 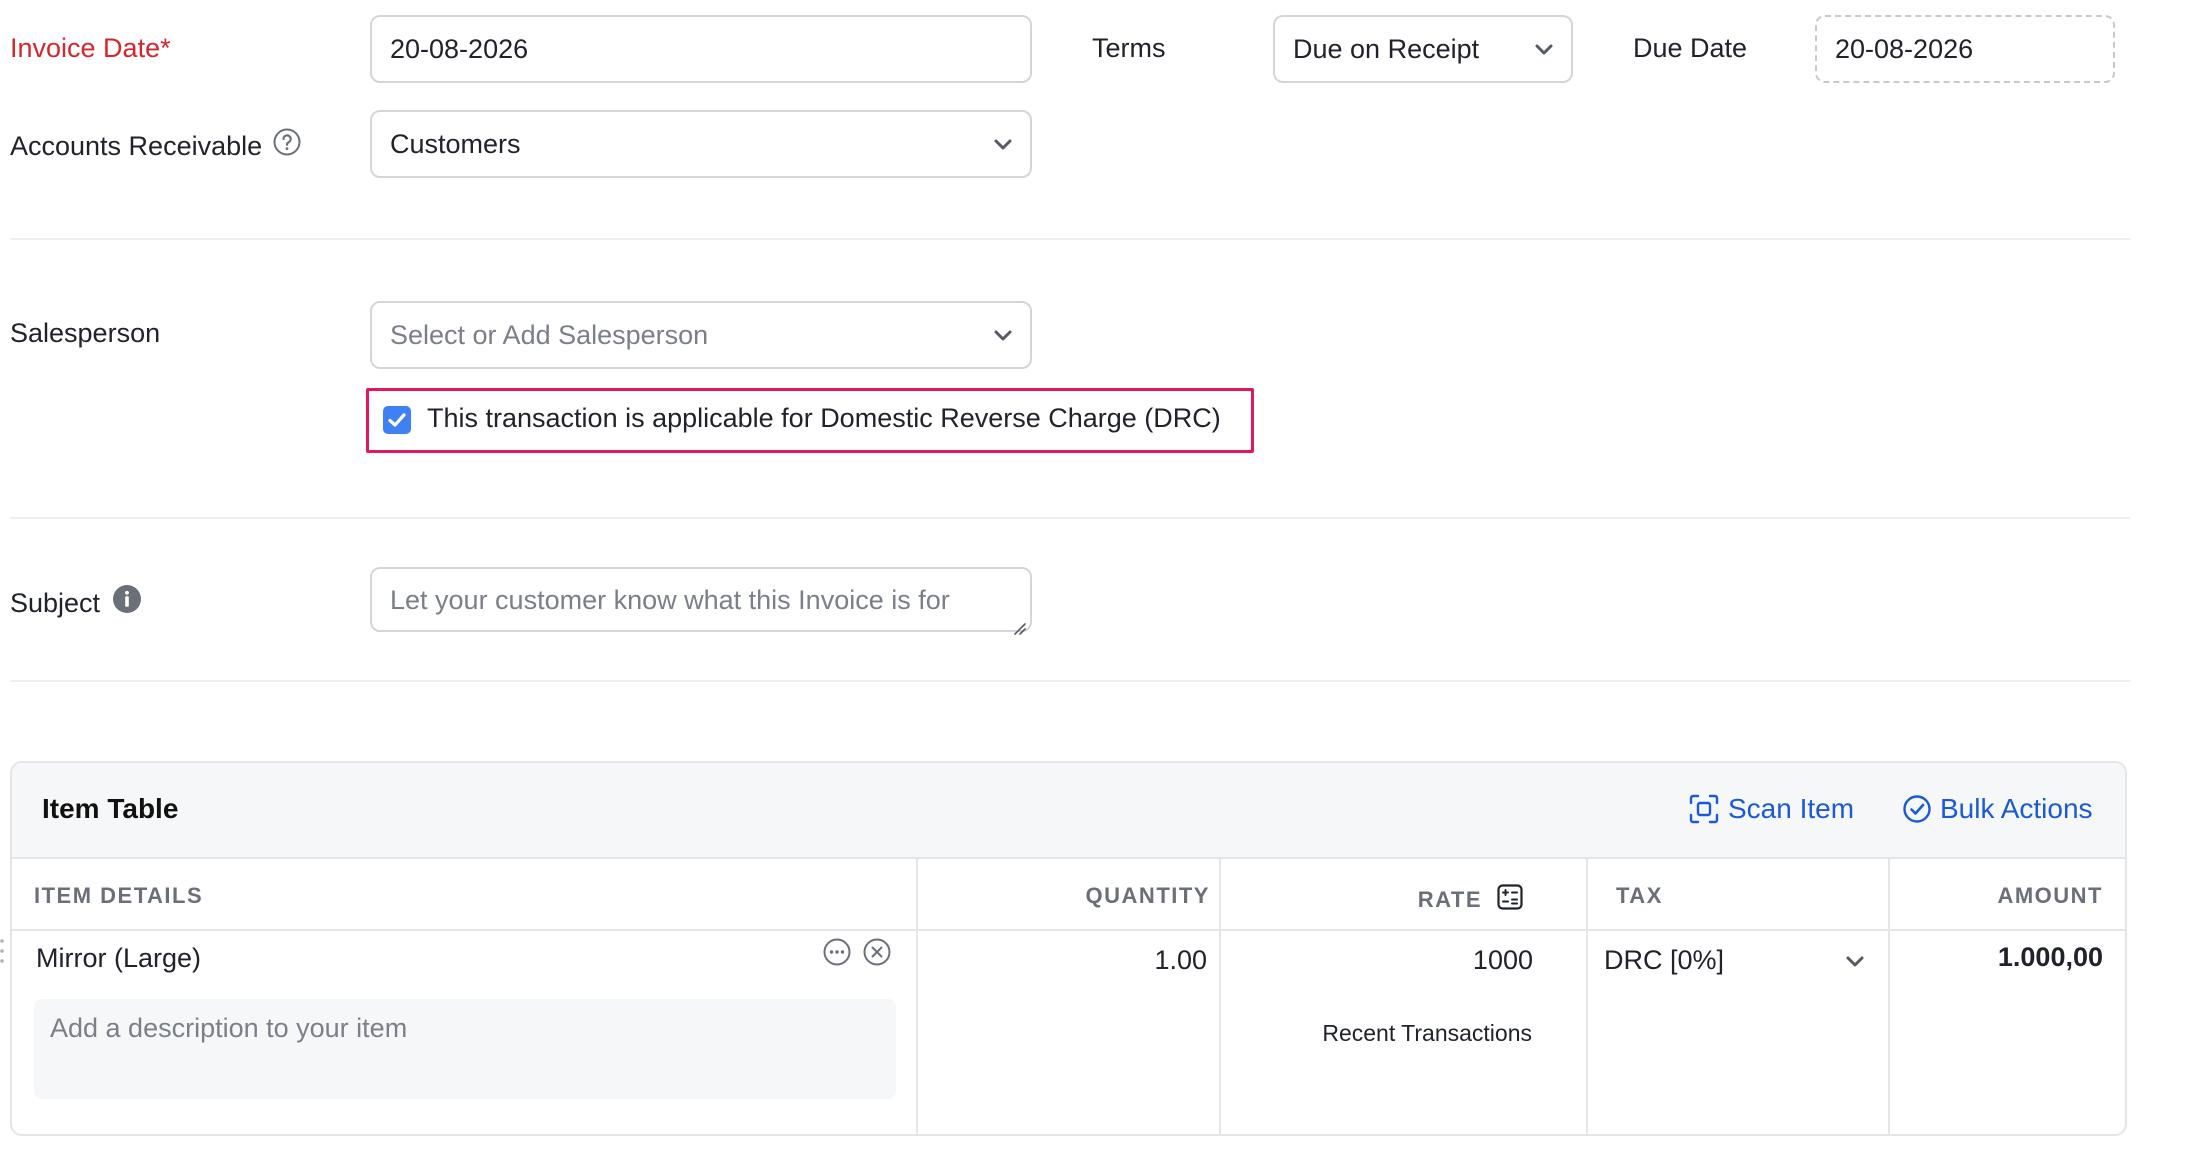 I want to click on info-icon, so click(x=127, y=602).